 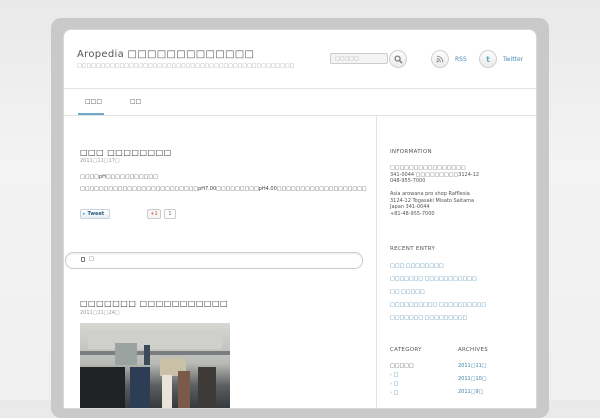 What do you see at coordinates (472, 379) in the screenshot?
I see `archive-link: 2011□10□` at bounding box center [472, 379].